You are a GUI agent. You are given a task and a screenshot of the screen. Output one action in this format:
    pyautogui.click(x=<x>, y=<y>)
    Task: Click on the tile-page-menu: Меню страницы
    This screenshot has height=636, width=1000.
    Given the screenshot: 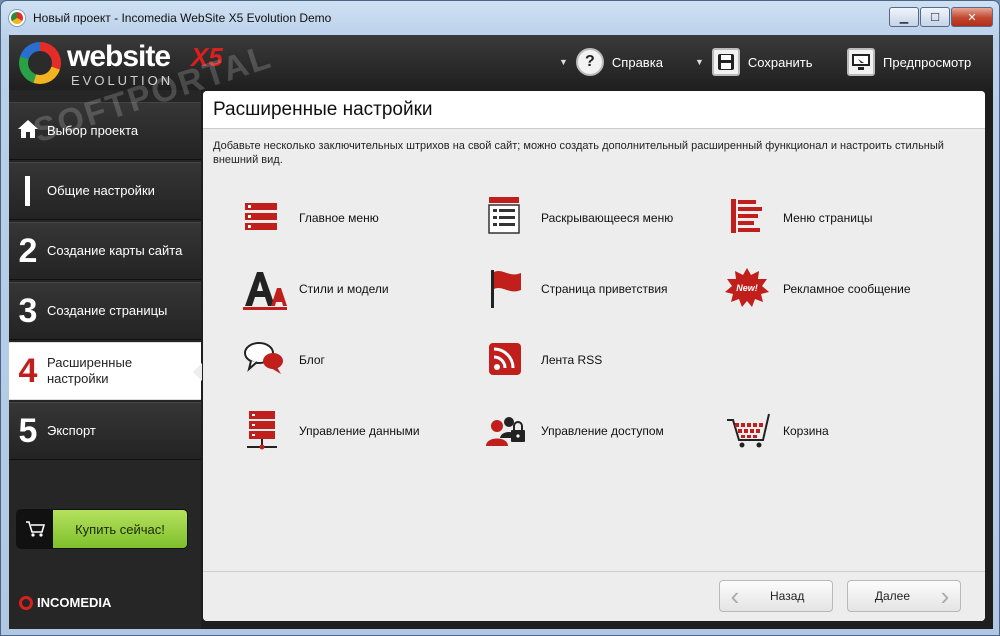 What is the action you would take?
    pyautogui.click(x=845, y=218)
    